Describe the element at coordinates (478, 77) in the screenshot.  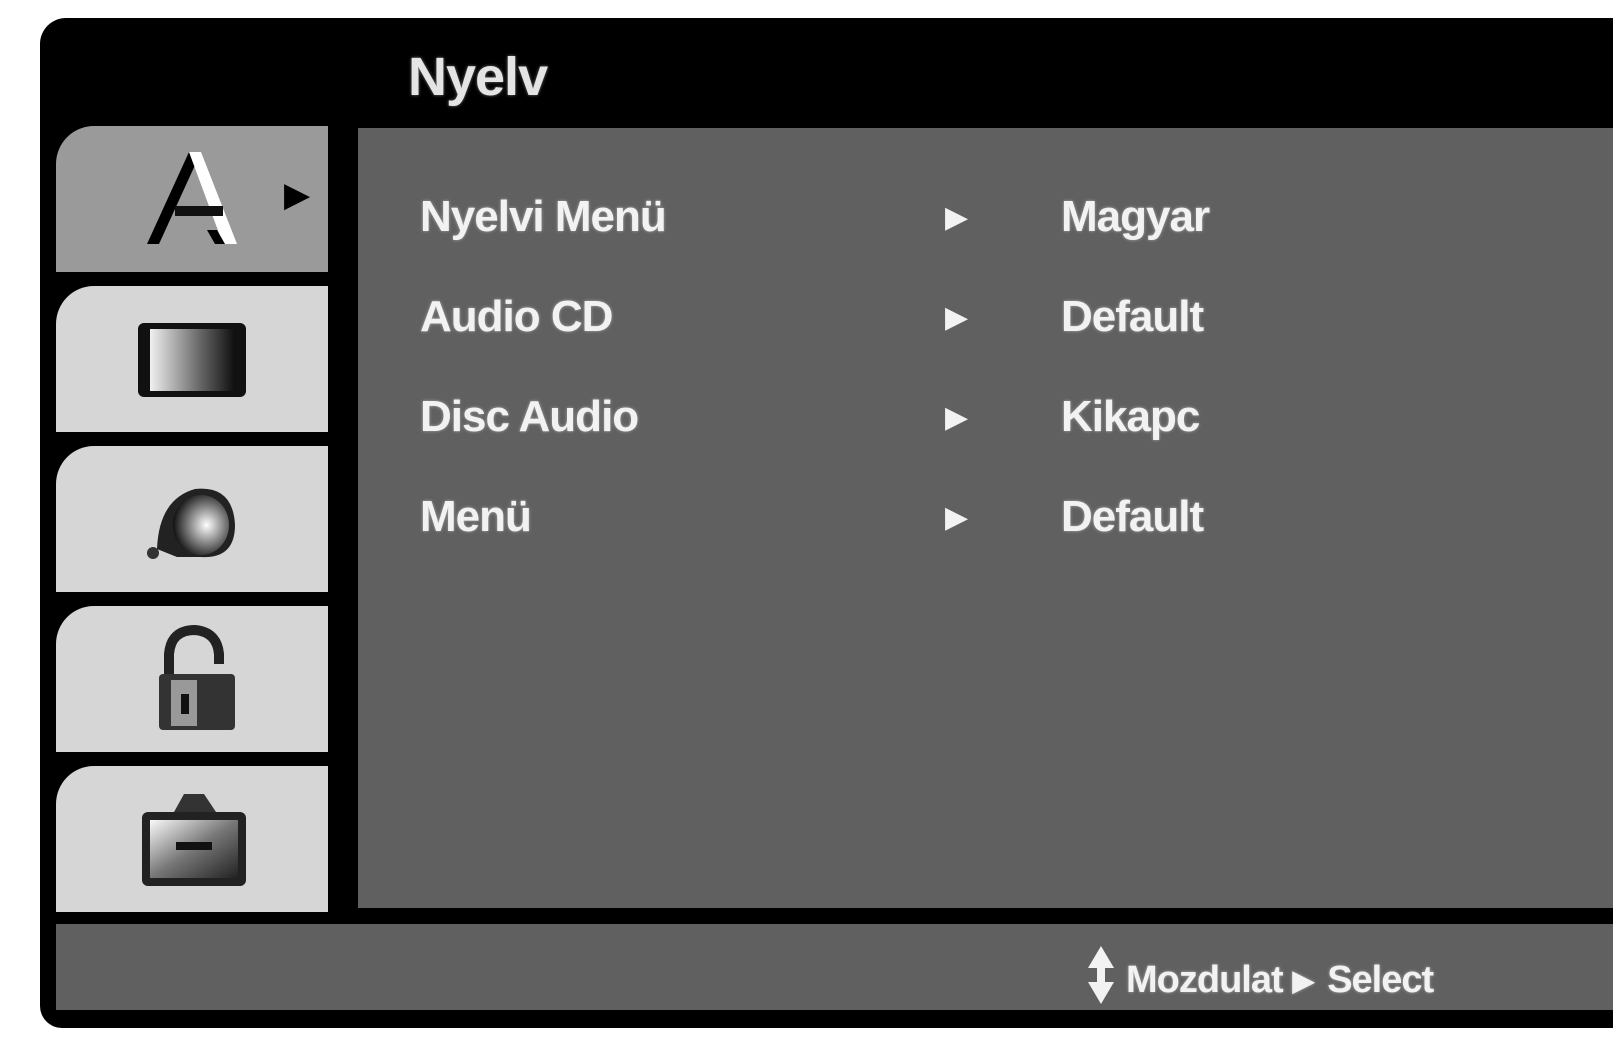
I see `menu-title: Nyelv` at that location.